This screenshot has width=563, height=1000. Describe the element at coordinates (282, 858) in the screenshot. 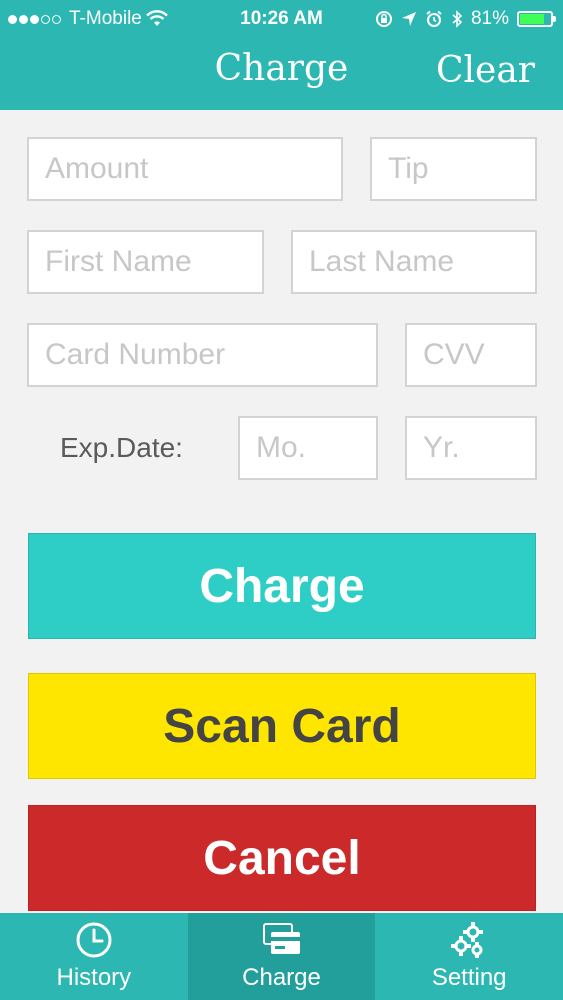

I see `cancel-button: Cancel` at that location.